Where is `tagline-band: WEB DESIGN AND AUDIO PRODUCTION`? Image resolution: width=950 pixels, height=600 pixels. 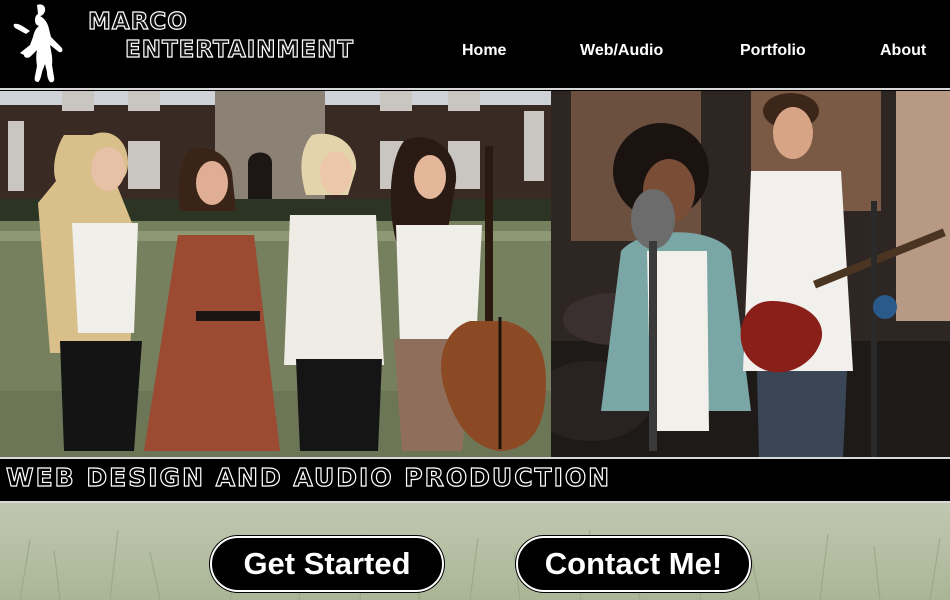 tagline-band: WEB DESIGN AND AUDIO PRODUCTION is located at coordinates (475, 480).